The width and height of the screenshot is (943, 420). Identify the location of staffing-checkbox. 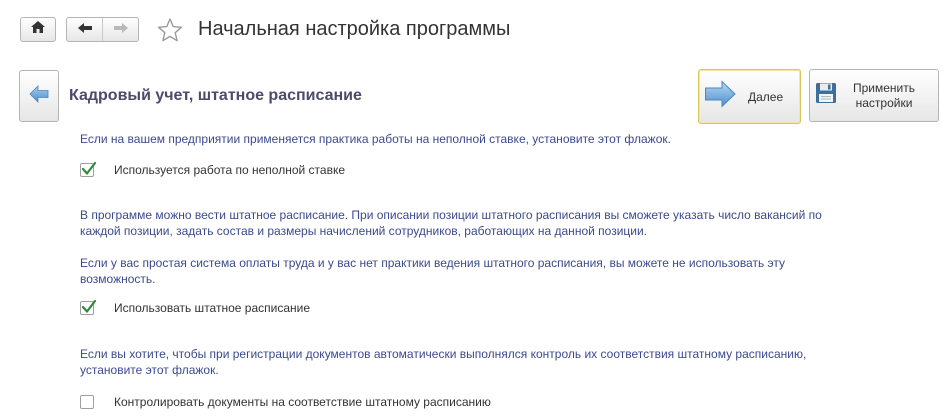
(88, 307).